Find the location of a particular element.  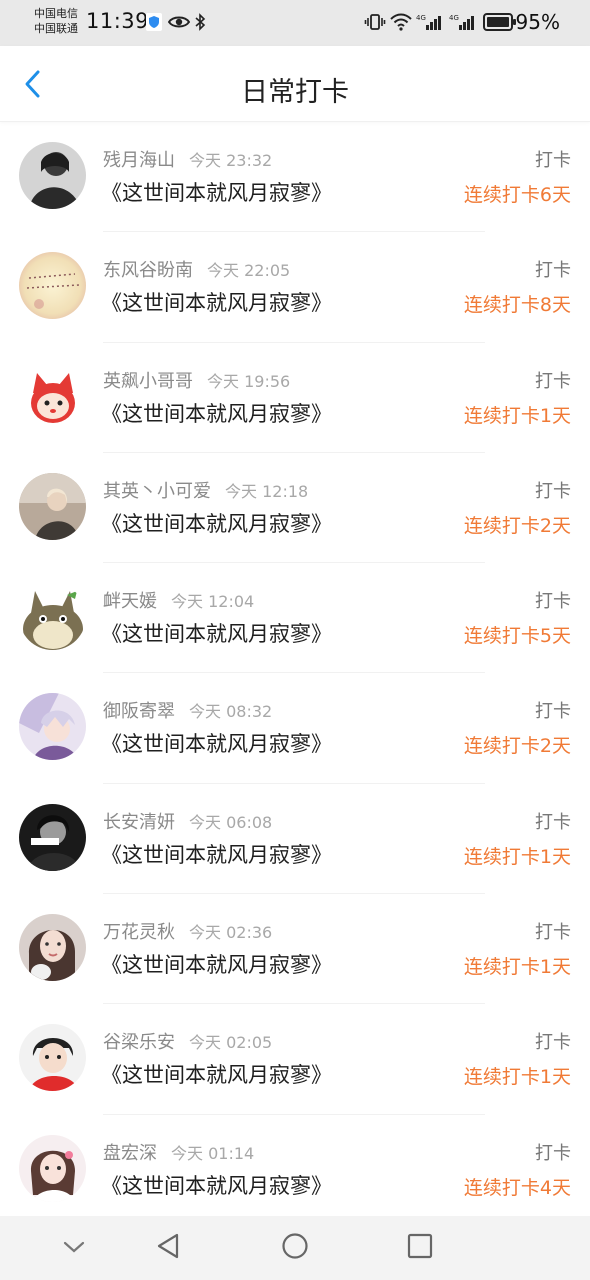

user-name: 御阪寄翠 is located at coordinates (139, 711).